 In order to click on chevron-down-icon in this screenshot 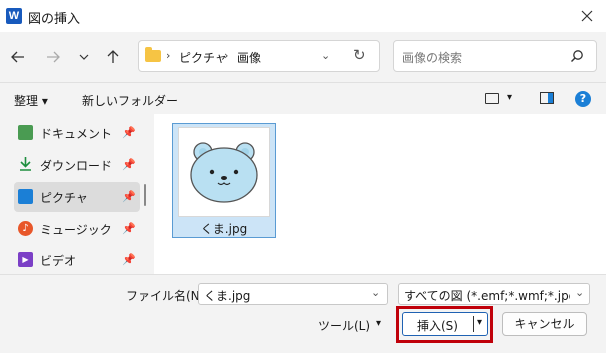, I will do `click(84, 57)`.